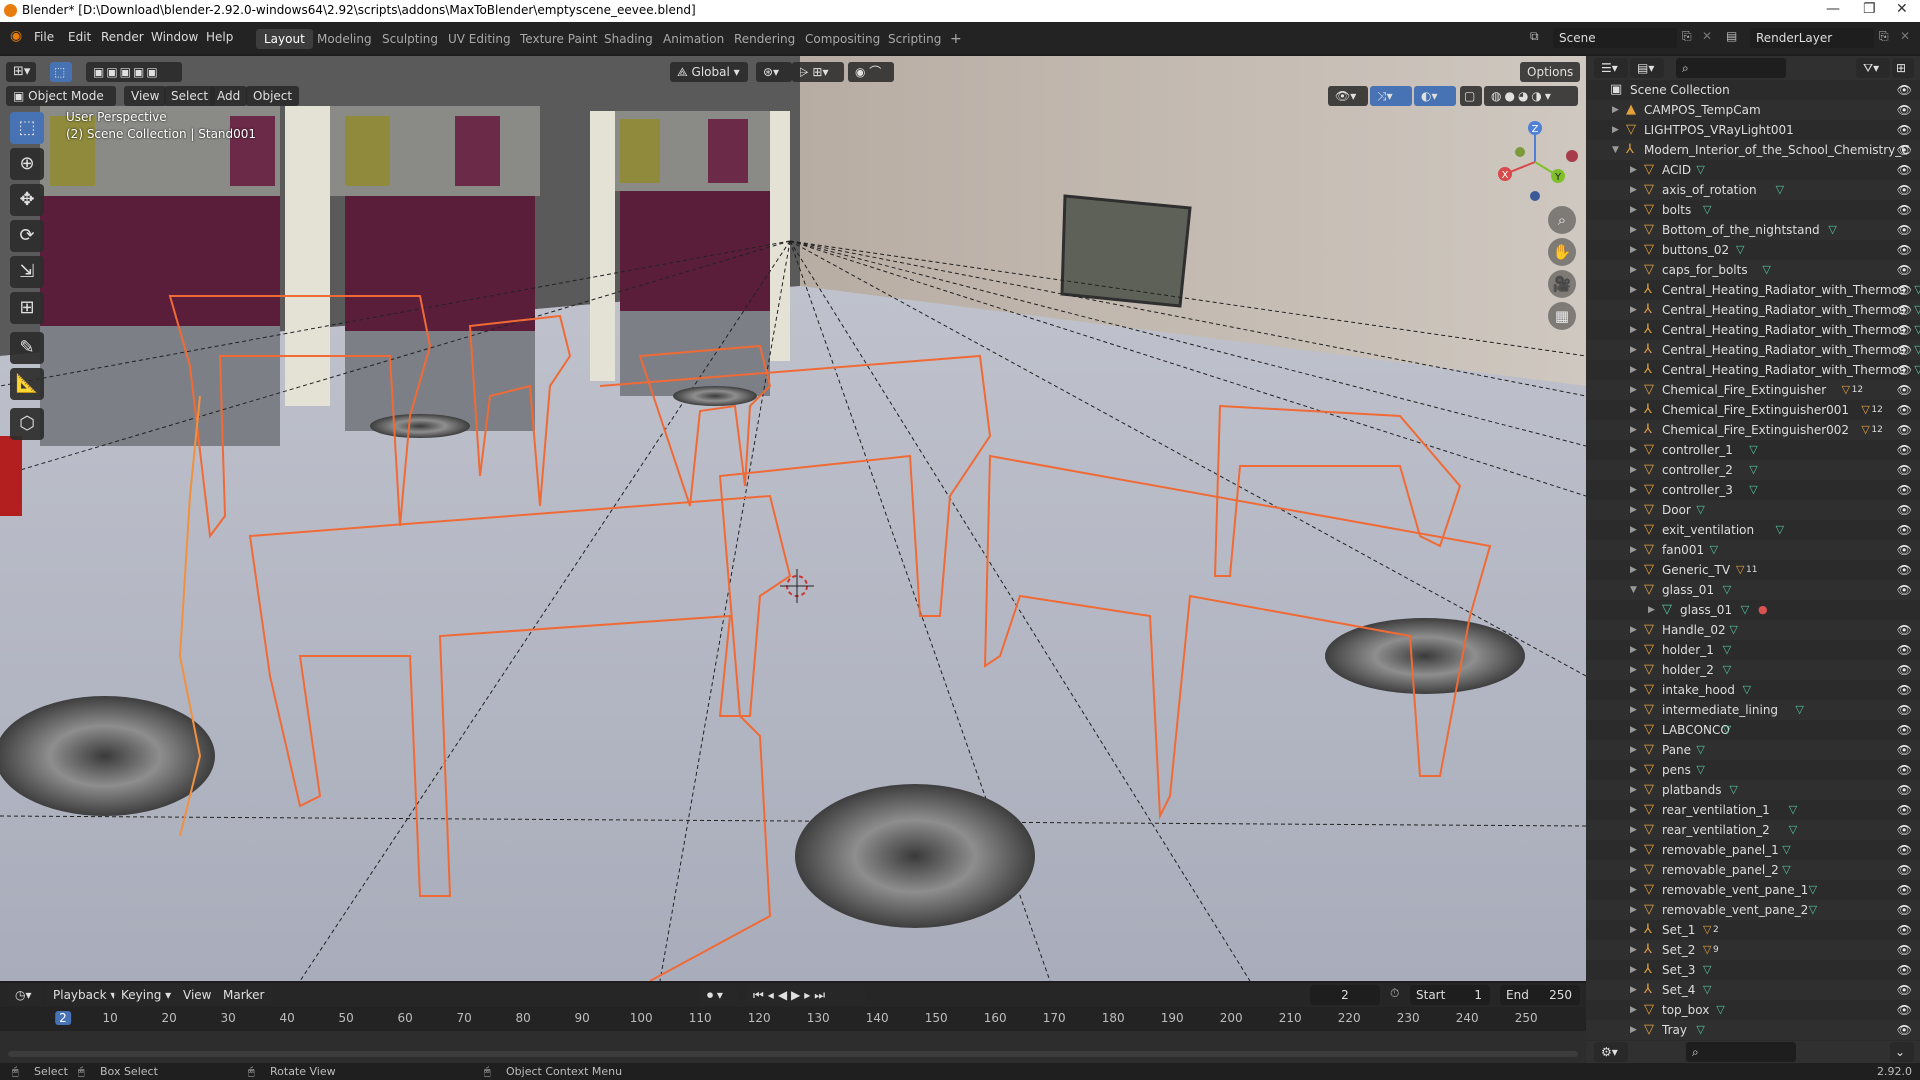  What do you see at coordinates (1753, 890) in the screenshot?
I see `outliner-row: ▶ ▽ removable_vent_pane_1 ▽ 👁` at bounding box center [1753, 890].